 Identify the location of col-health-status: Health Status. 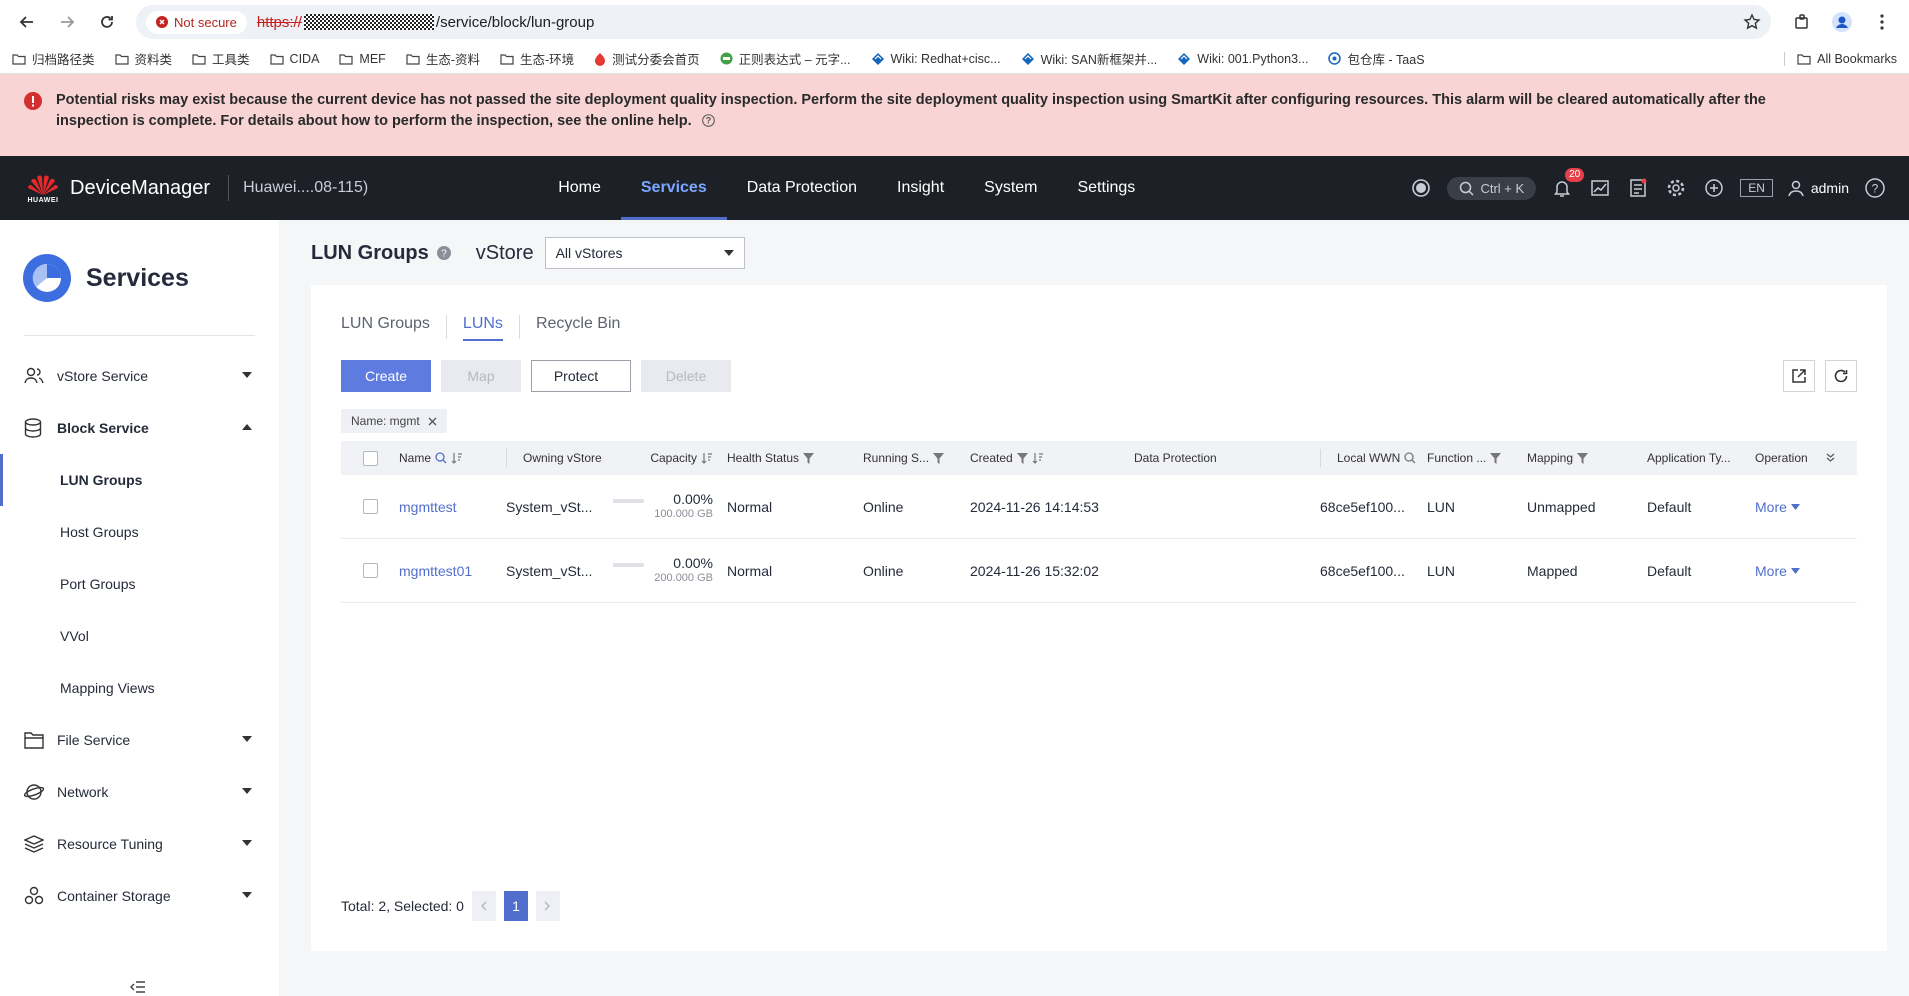
(793, 458).